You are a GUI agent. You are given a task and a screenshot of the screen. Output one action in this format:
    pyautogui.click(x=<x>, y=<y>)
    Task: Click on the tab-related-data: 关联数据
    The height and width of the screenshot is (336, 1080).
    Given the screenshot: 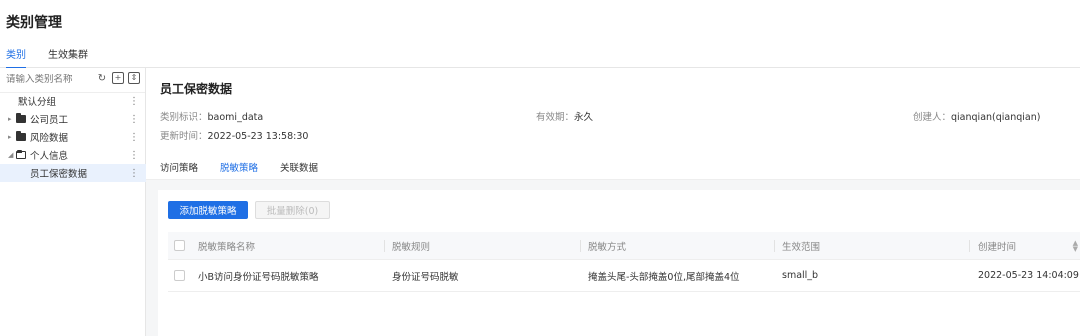 What is the action you would take?
    pyautogui.click(x=299, y=167)
    